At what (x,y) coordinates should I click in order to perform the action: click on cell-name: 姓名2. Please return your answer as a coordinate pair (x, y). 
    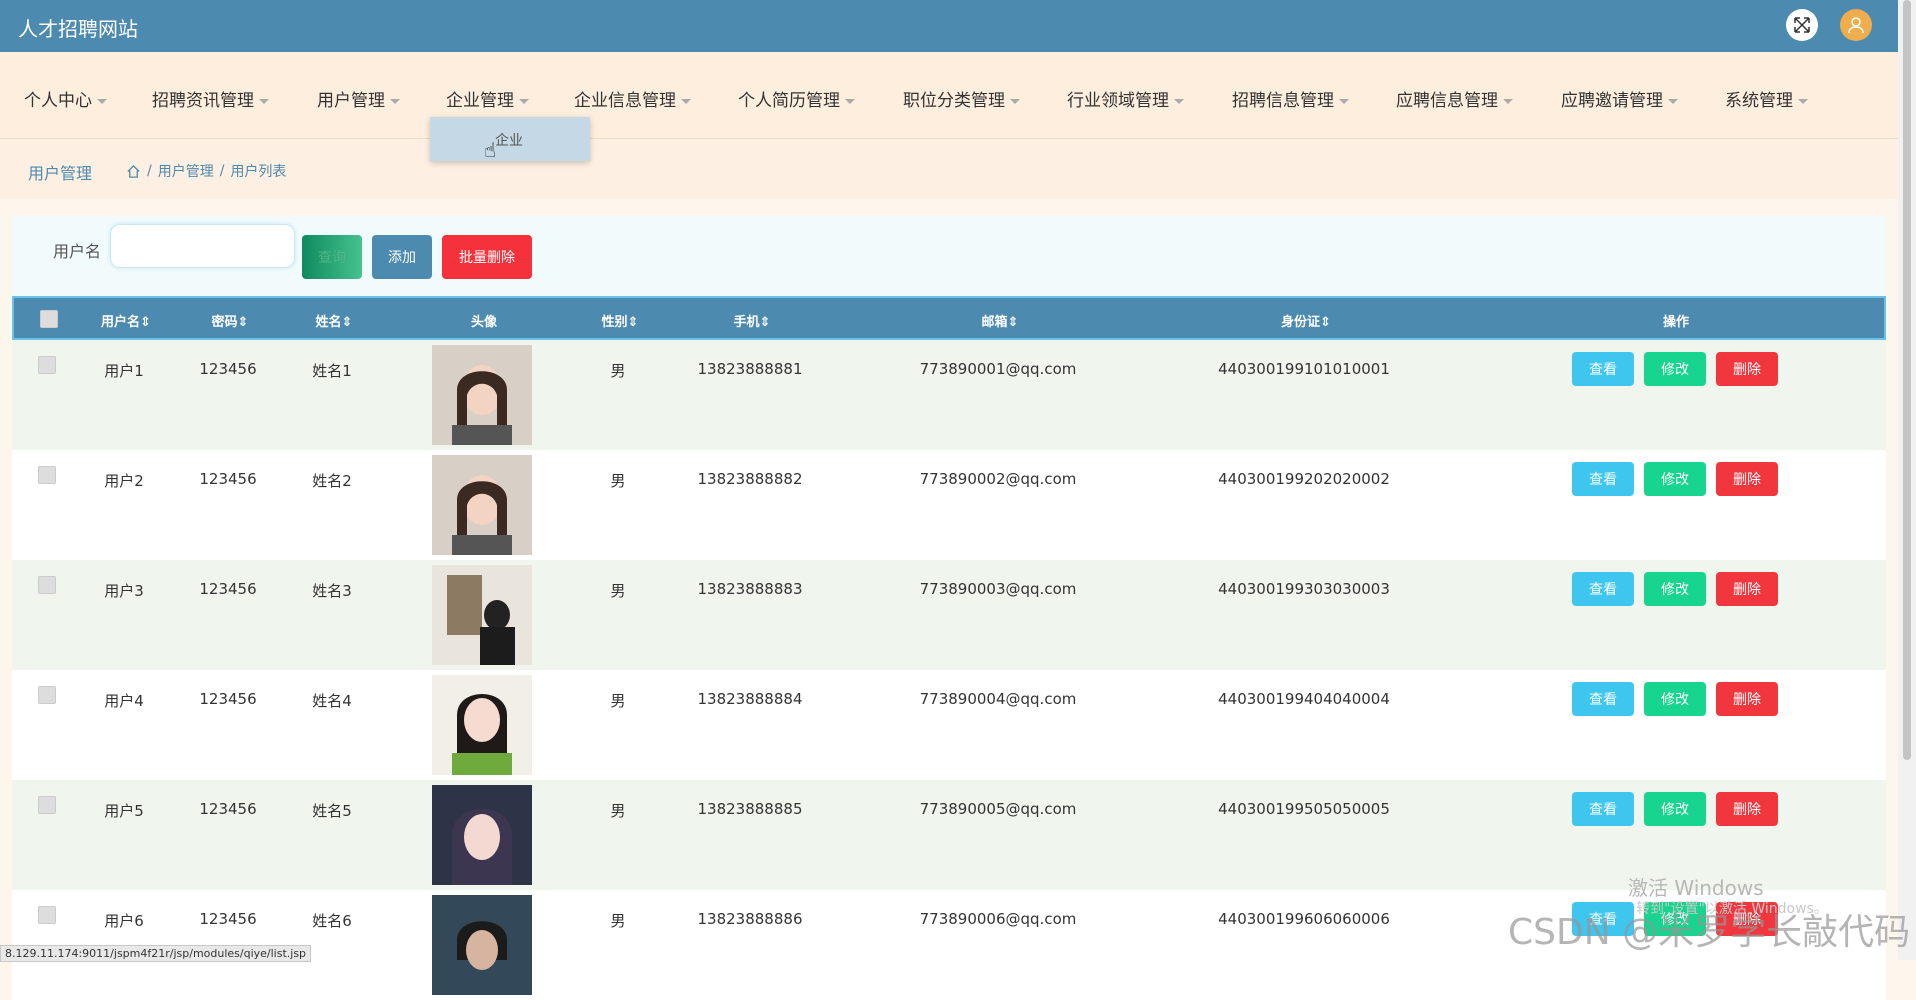
    Looking at the image, I should click on (332, 481).